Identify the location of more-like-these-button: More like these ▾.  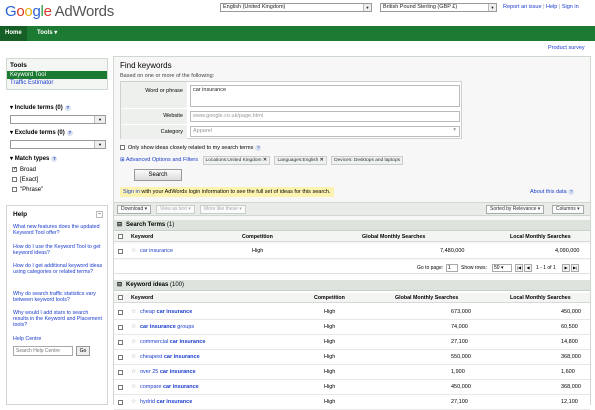
(223, 209).